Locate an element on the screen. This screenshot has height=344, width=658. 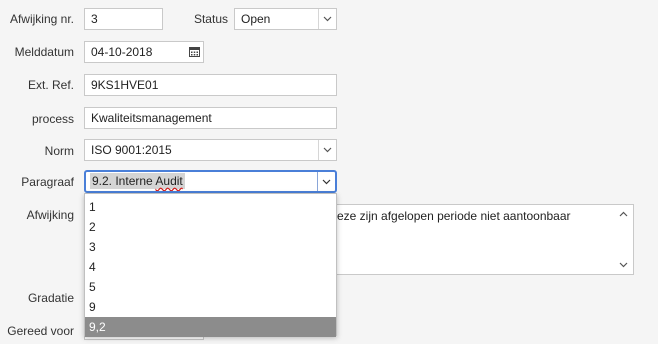
paragraaf-value: 9.2. Interne Audit is located at coordinates (137, 181).